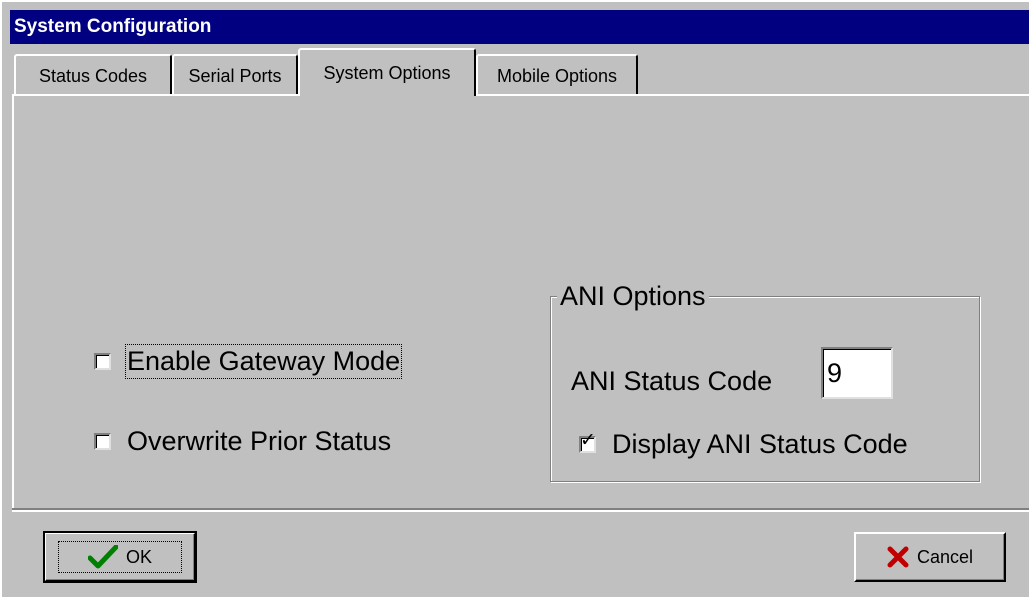  I want to click on tab-label: Status Codes, so click(93, 76).